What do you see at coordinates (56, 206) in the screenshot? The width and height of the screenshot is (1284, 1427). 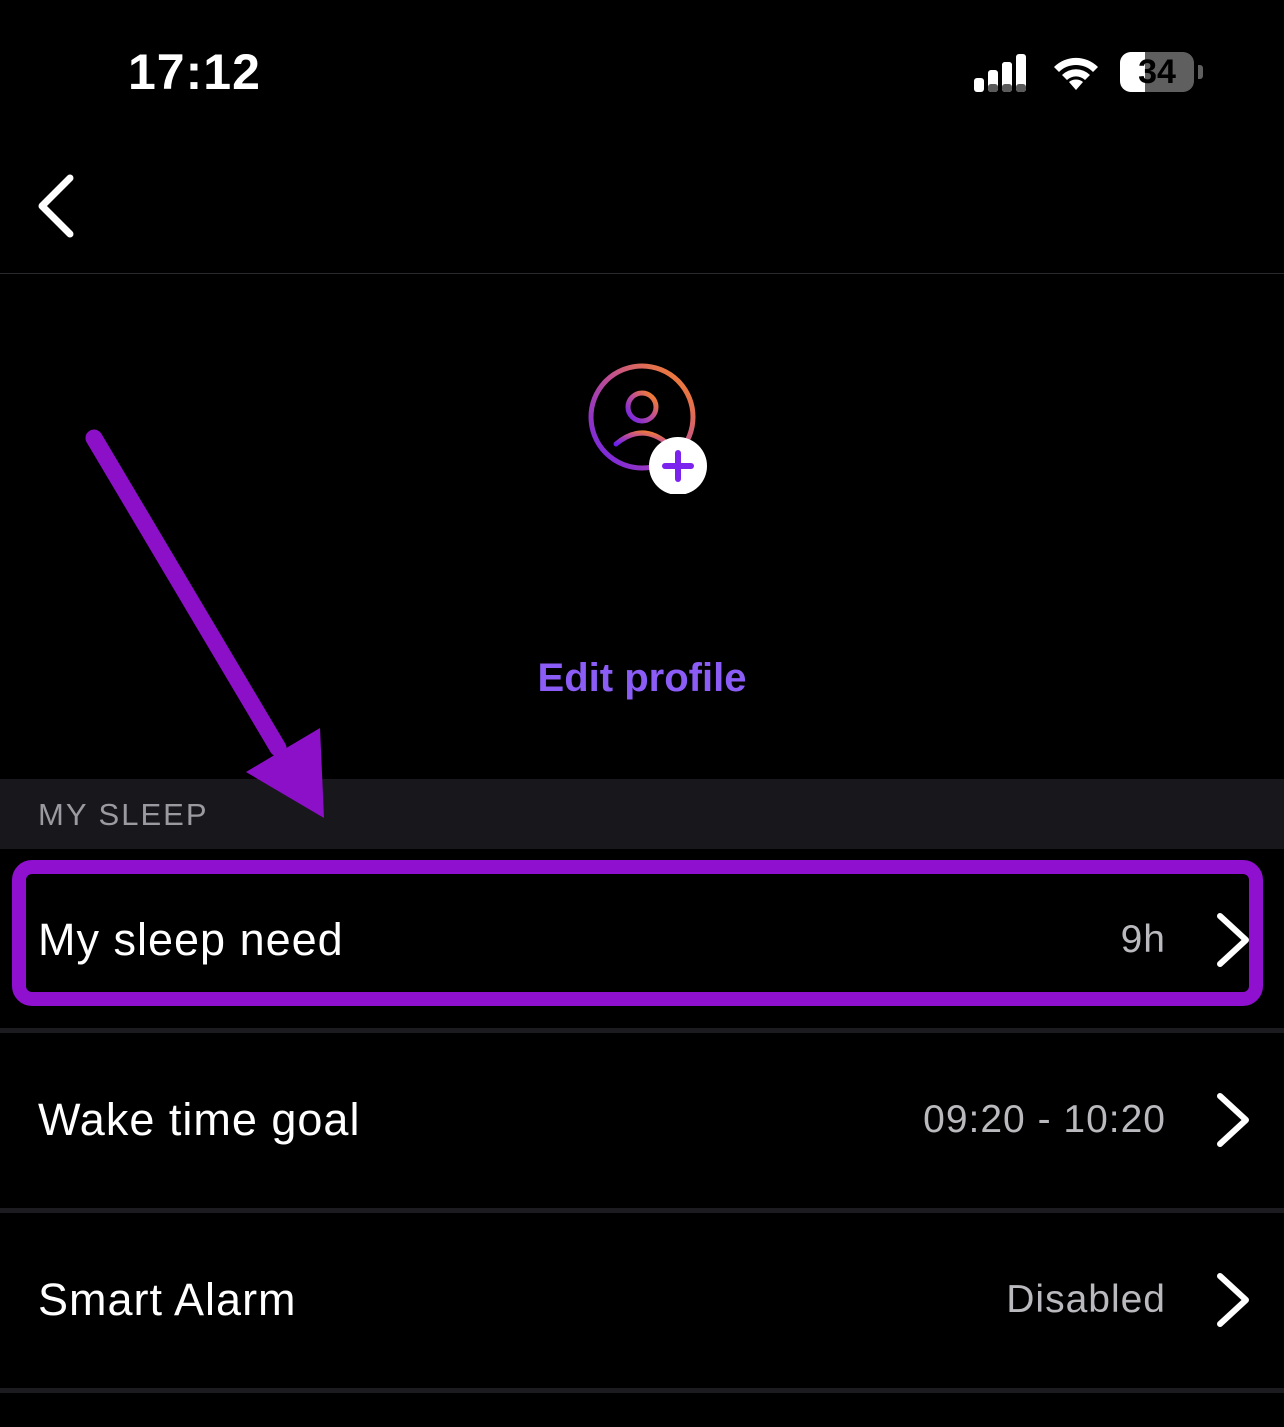 I see `chevron-left-icon` at bounding box center [56, 206].